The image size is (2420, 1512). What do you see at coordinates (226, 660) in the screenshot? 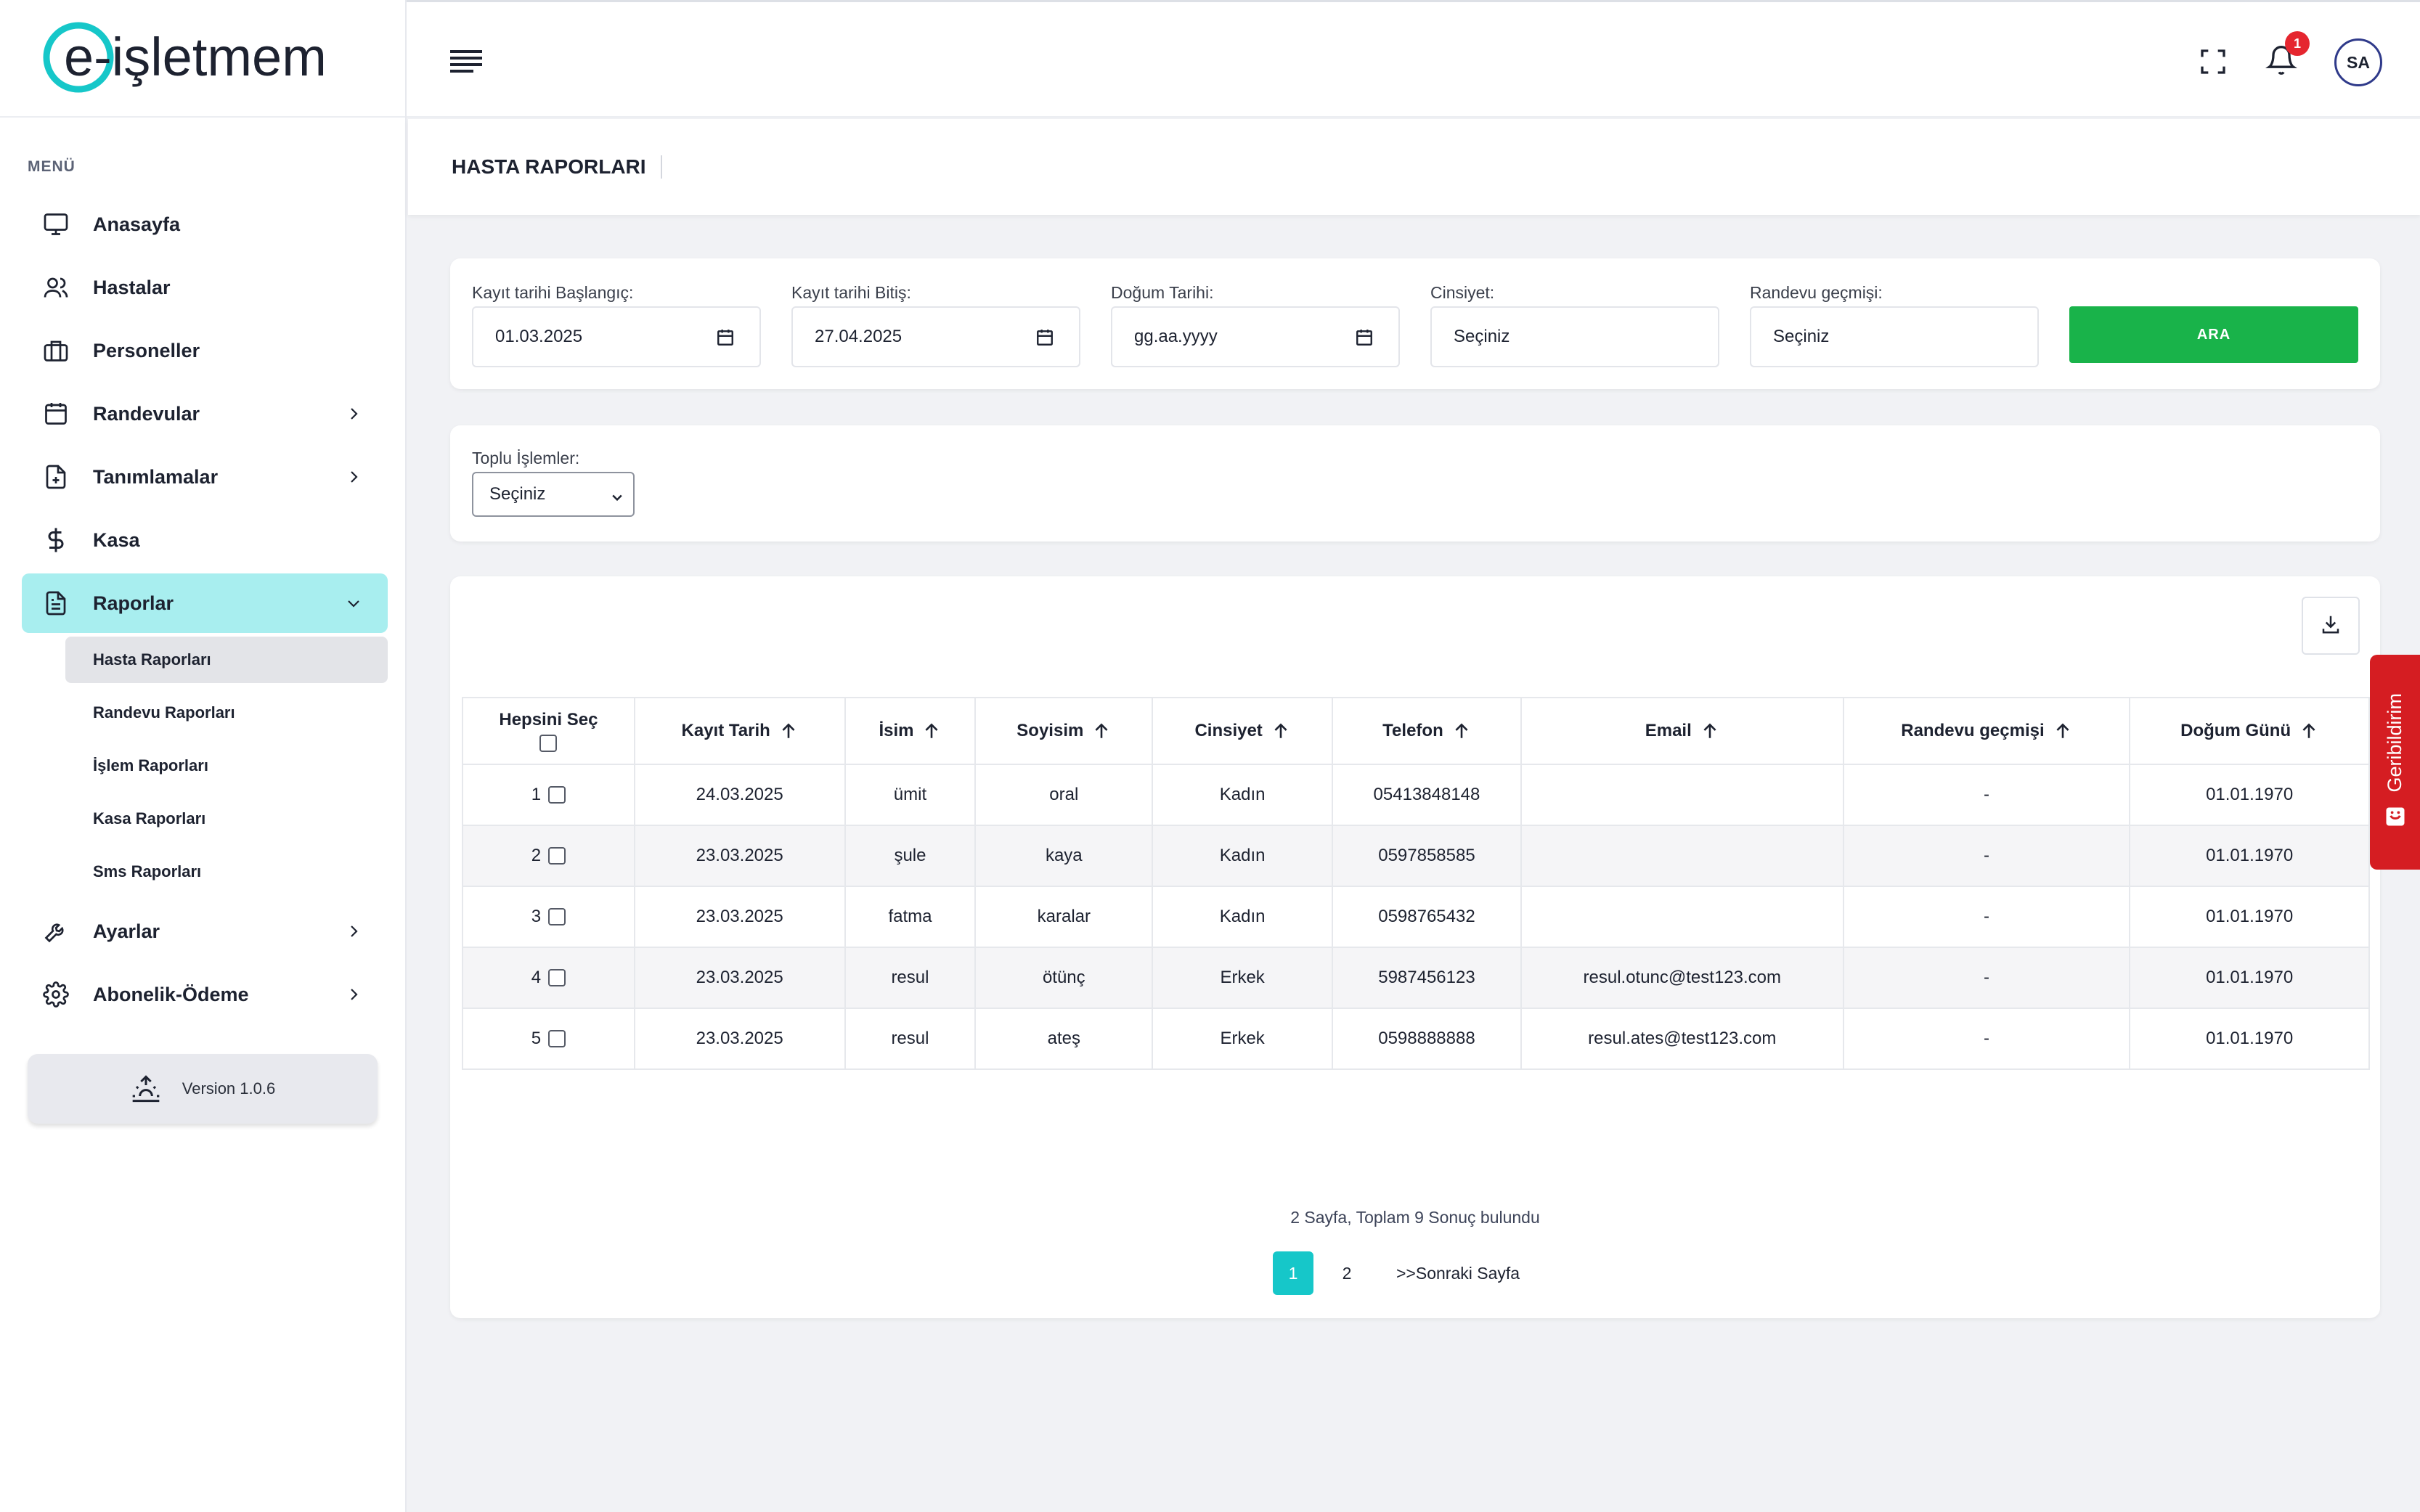
I see `sidebar-subitem-hasta-raporlari: Hasta Raporları` at bounding box center [226, 660].